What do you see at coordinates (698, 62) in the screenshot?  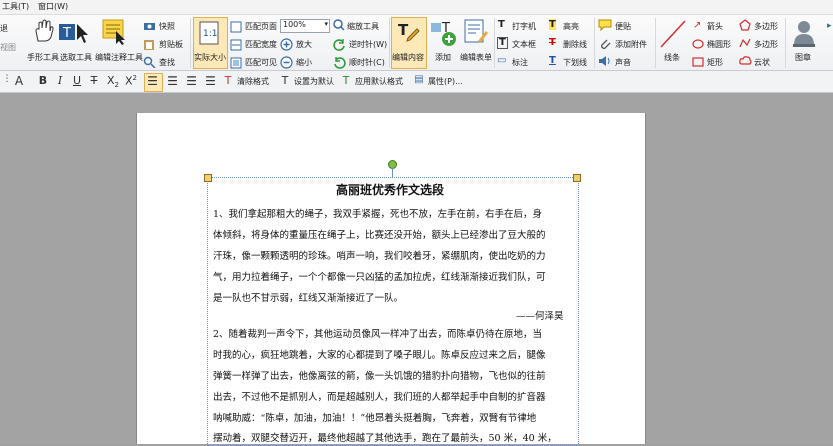 I see `rectangle-icon` at bounding box center [698, 62].